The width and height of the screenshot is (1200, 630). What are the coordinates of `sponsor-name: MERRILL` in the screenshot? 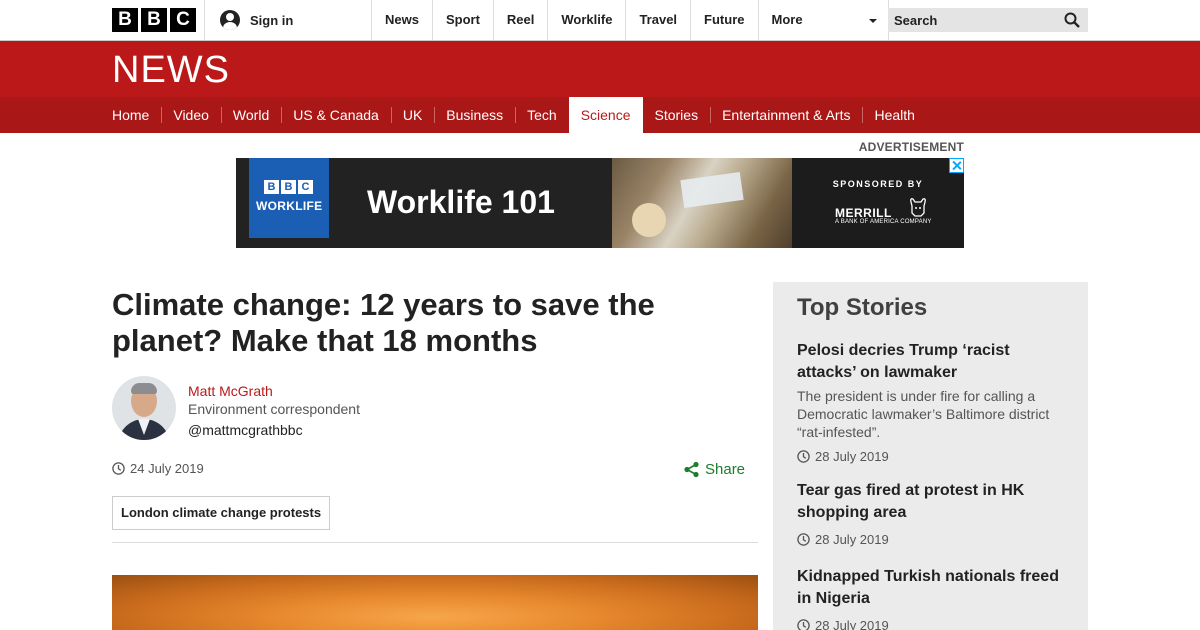 It's located at (863, 213).